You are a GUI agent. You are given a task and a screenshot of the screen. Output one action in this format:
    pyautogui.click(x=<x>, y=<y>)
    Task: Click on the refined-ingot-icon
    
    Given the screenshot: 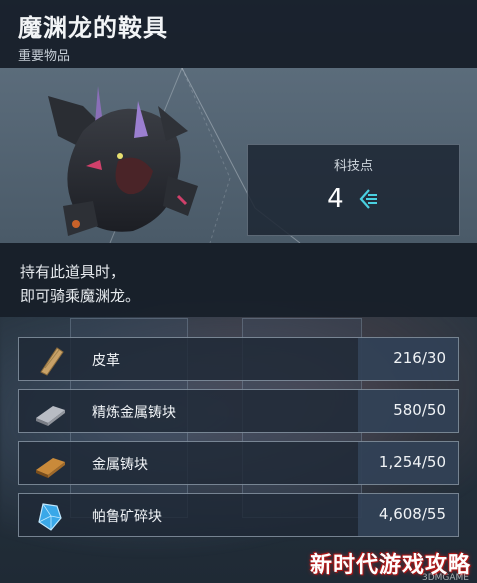 What is the action you would take?
    pyautogui.click(x=50, y=416)
    